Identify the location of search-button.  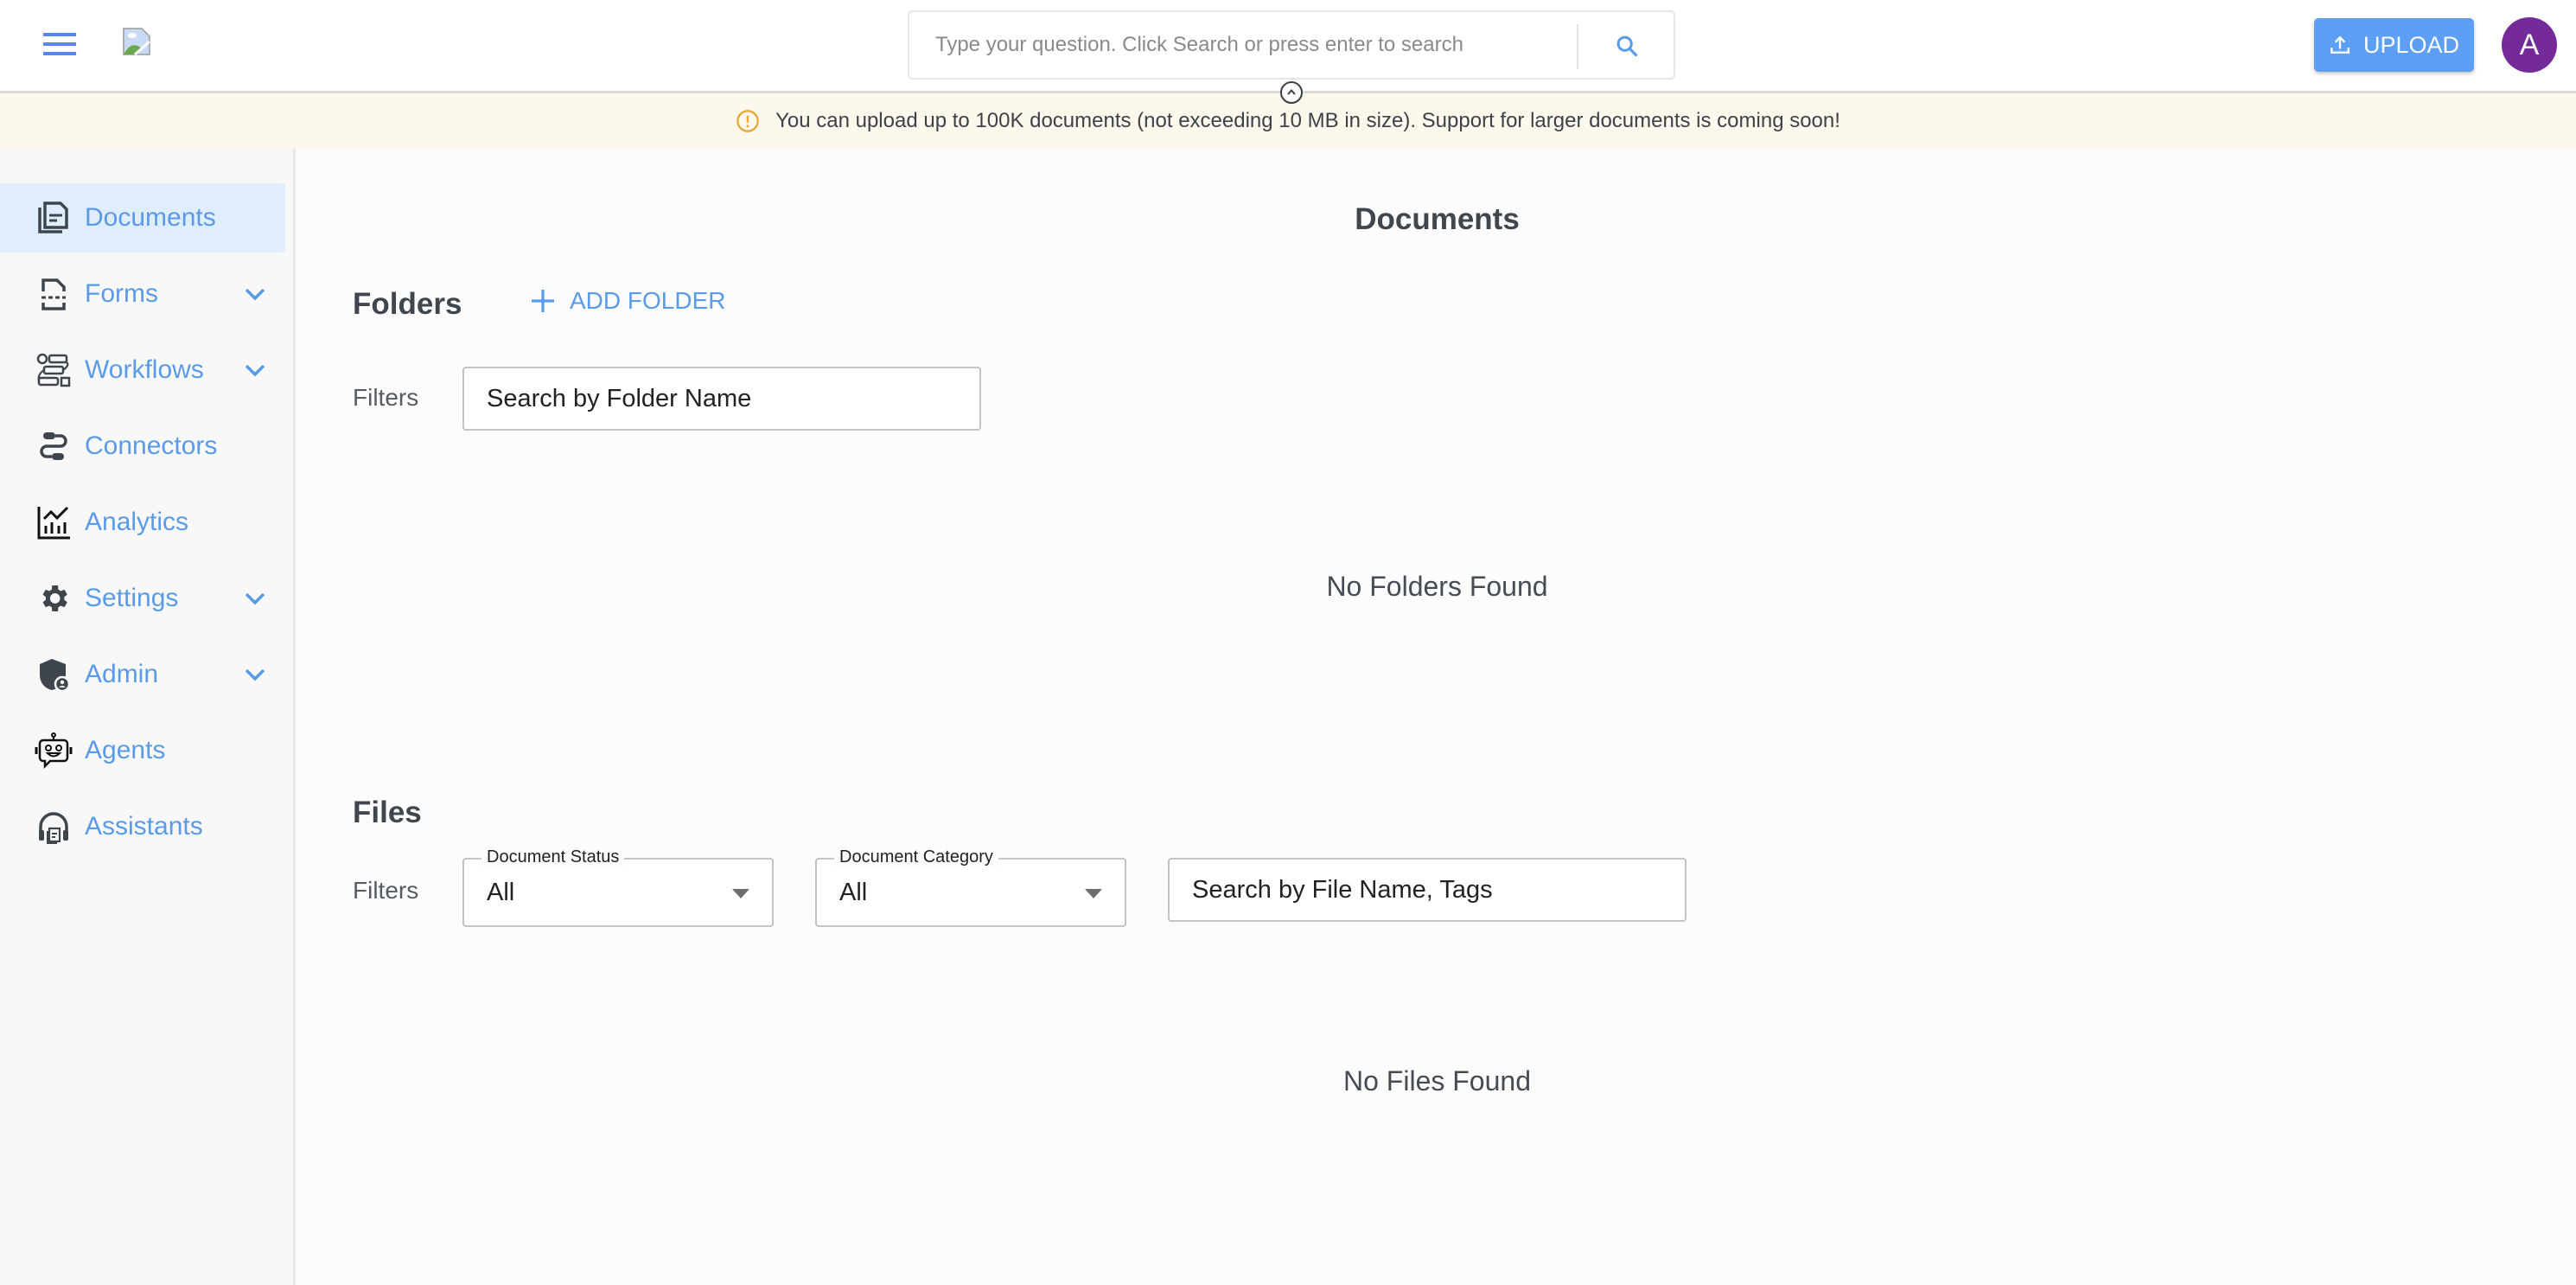
(1627, 46).